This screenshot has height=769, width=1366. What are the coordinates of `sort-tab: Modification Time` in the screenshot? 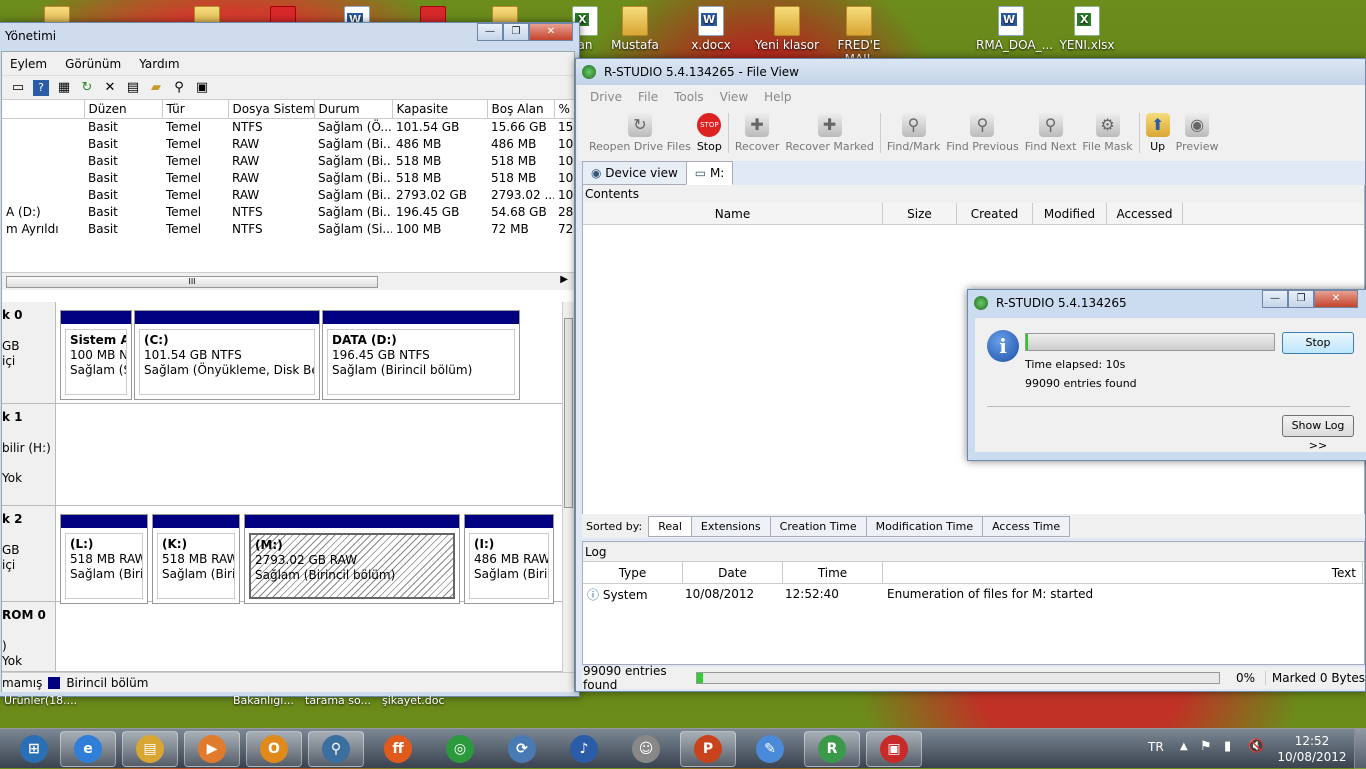 It's located at (924, 526).